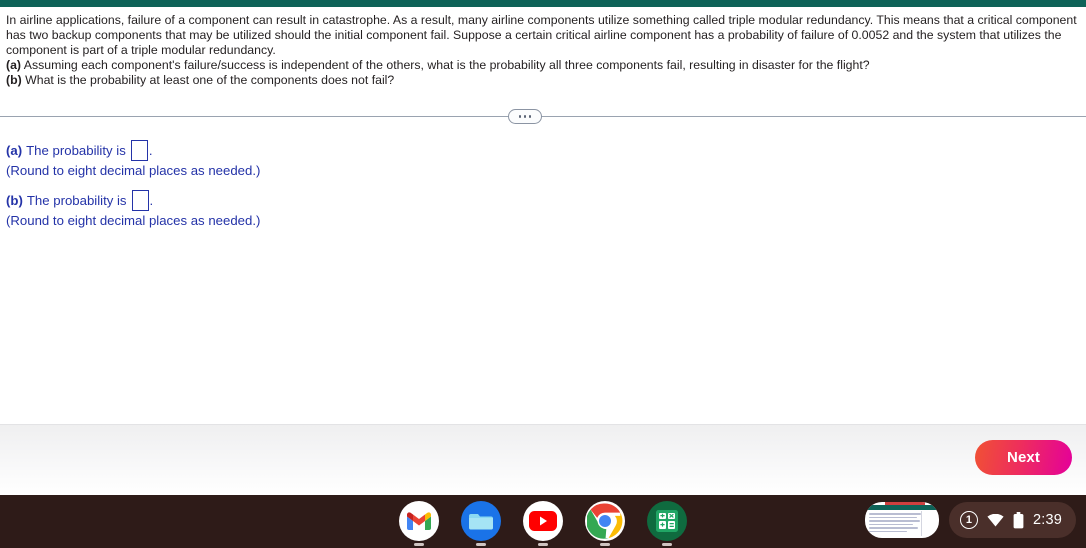 The height and width of the screenshot is (548, 1086). I want to click on preview-sidebar, so click(928, 523).